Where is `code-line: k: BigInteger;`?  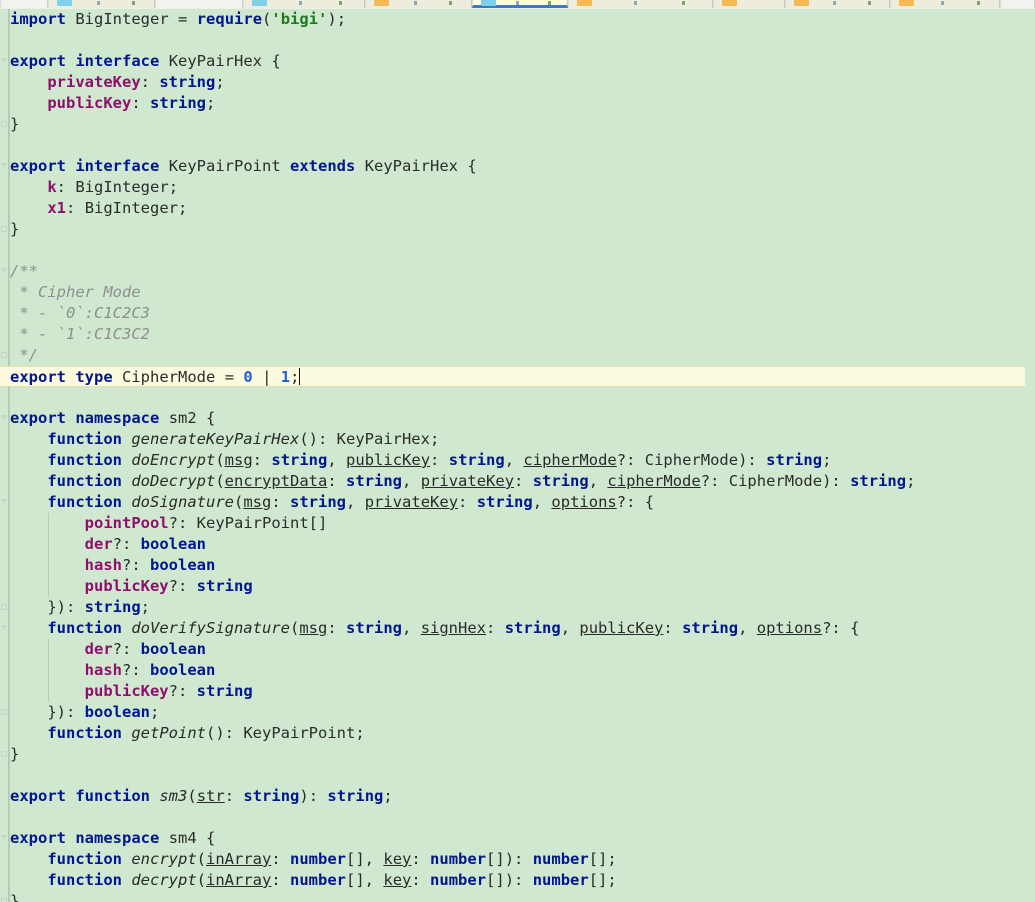
code-line: k: BigInteger; is located at coordinates (522, 187).